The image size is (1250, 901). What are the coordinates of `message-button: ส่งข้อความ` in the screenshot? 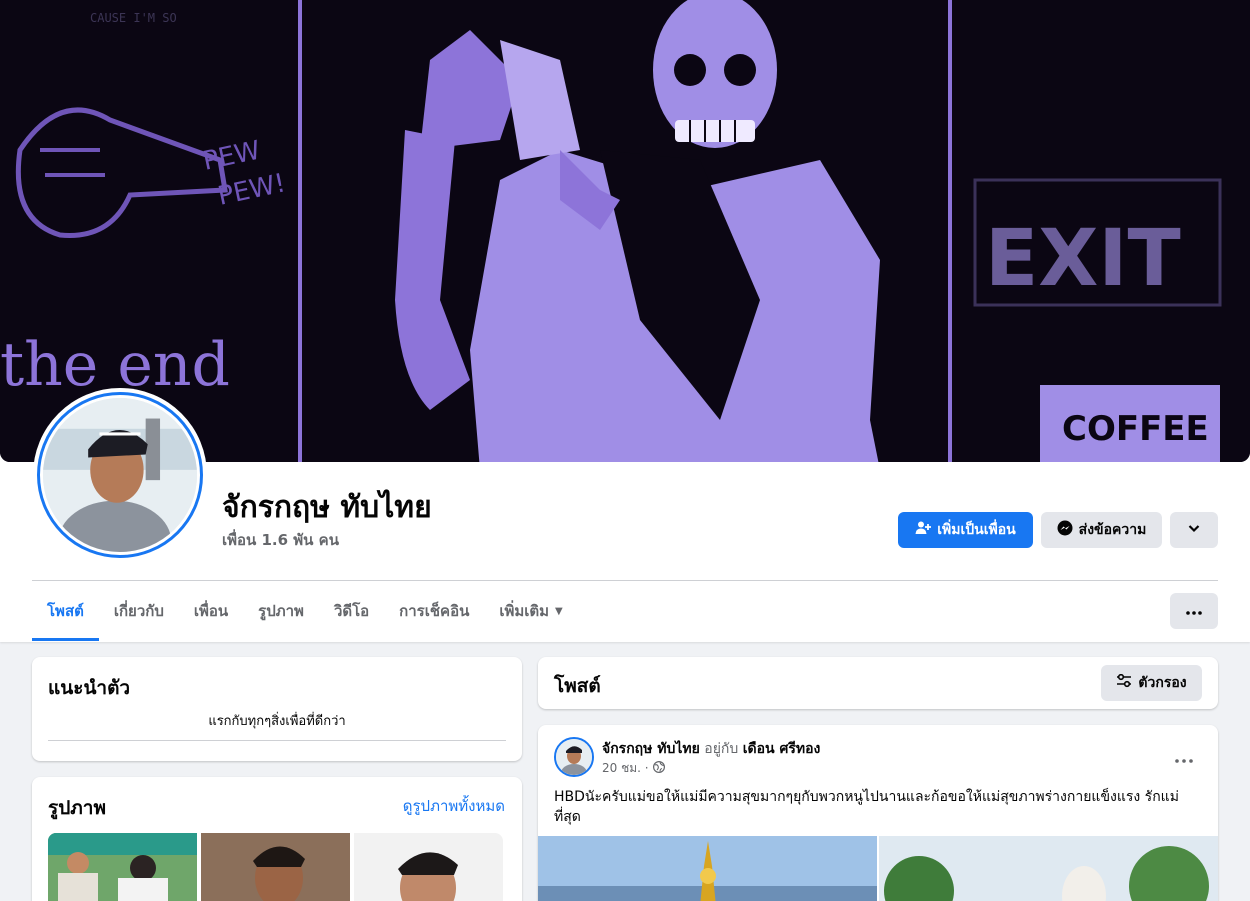 It's located at (1101, 530).